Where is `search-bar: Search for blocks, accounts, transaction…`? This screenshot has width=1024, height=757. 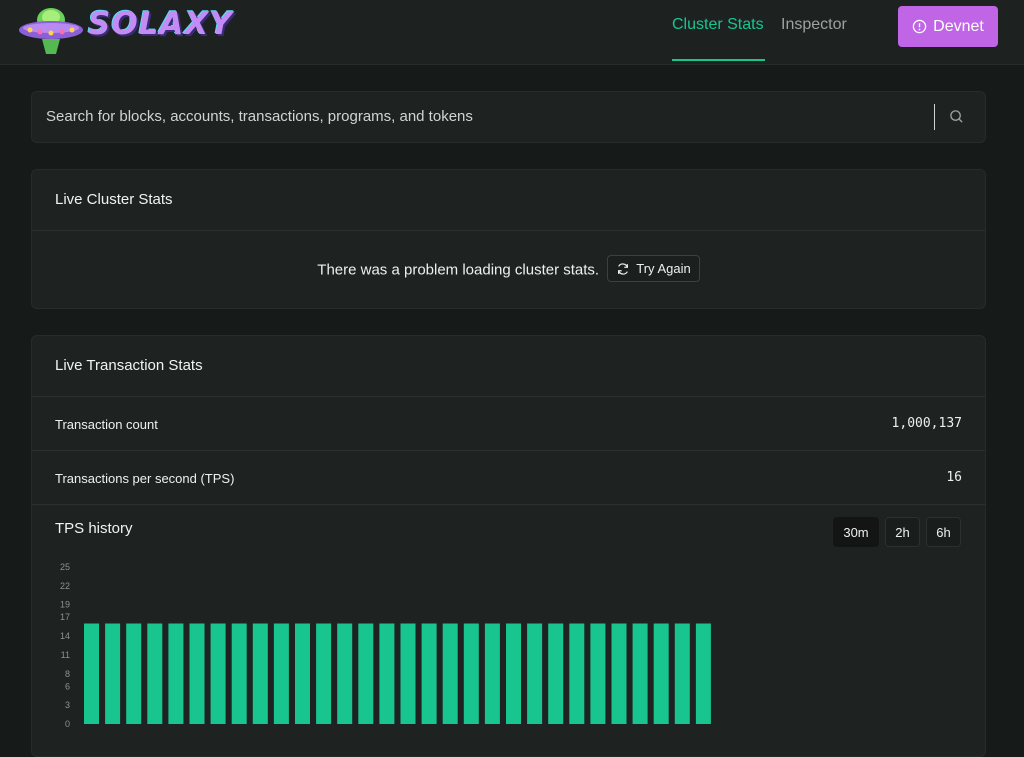
search-bar: Search for blocks, accounts, transaction… is located at coordinates (508, 117).